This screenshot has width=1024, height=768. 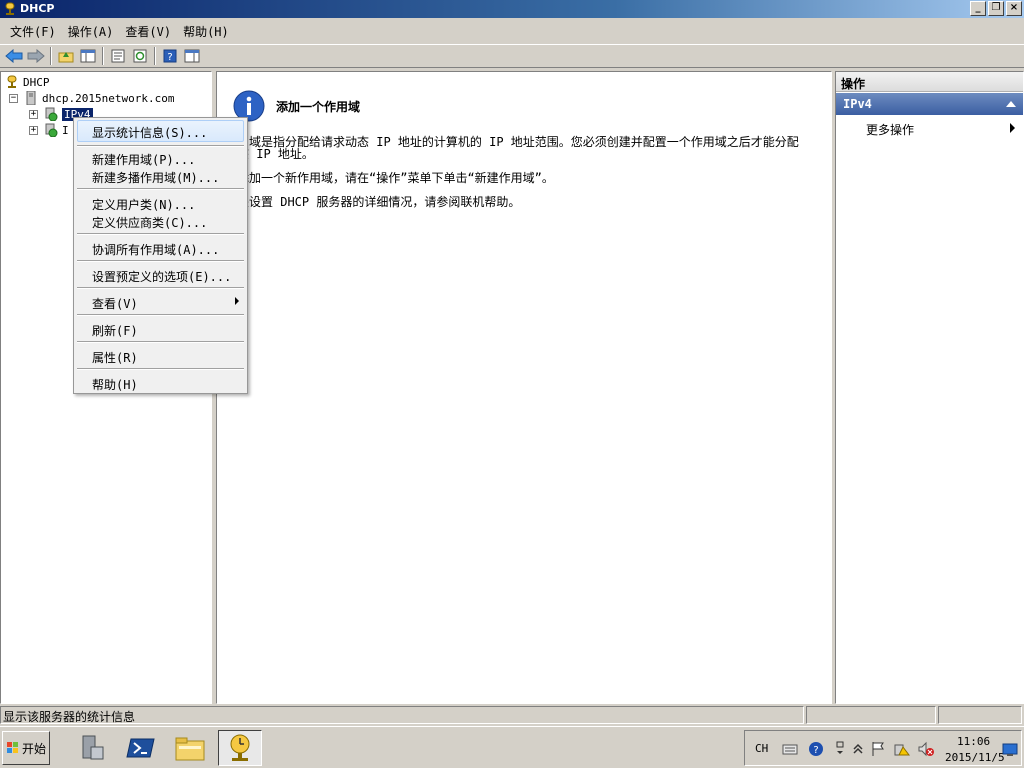 What do you see at coordinates (140, 56) in the screenshot?
I see `refresh-button` at bounding box center [140, 56].